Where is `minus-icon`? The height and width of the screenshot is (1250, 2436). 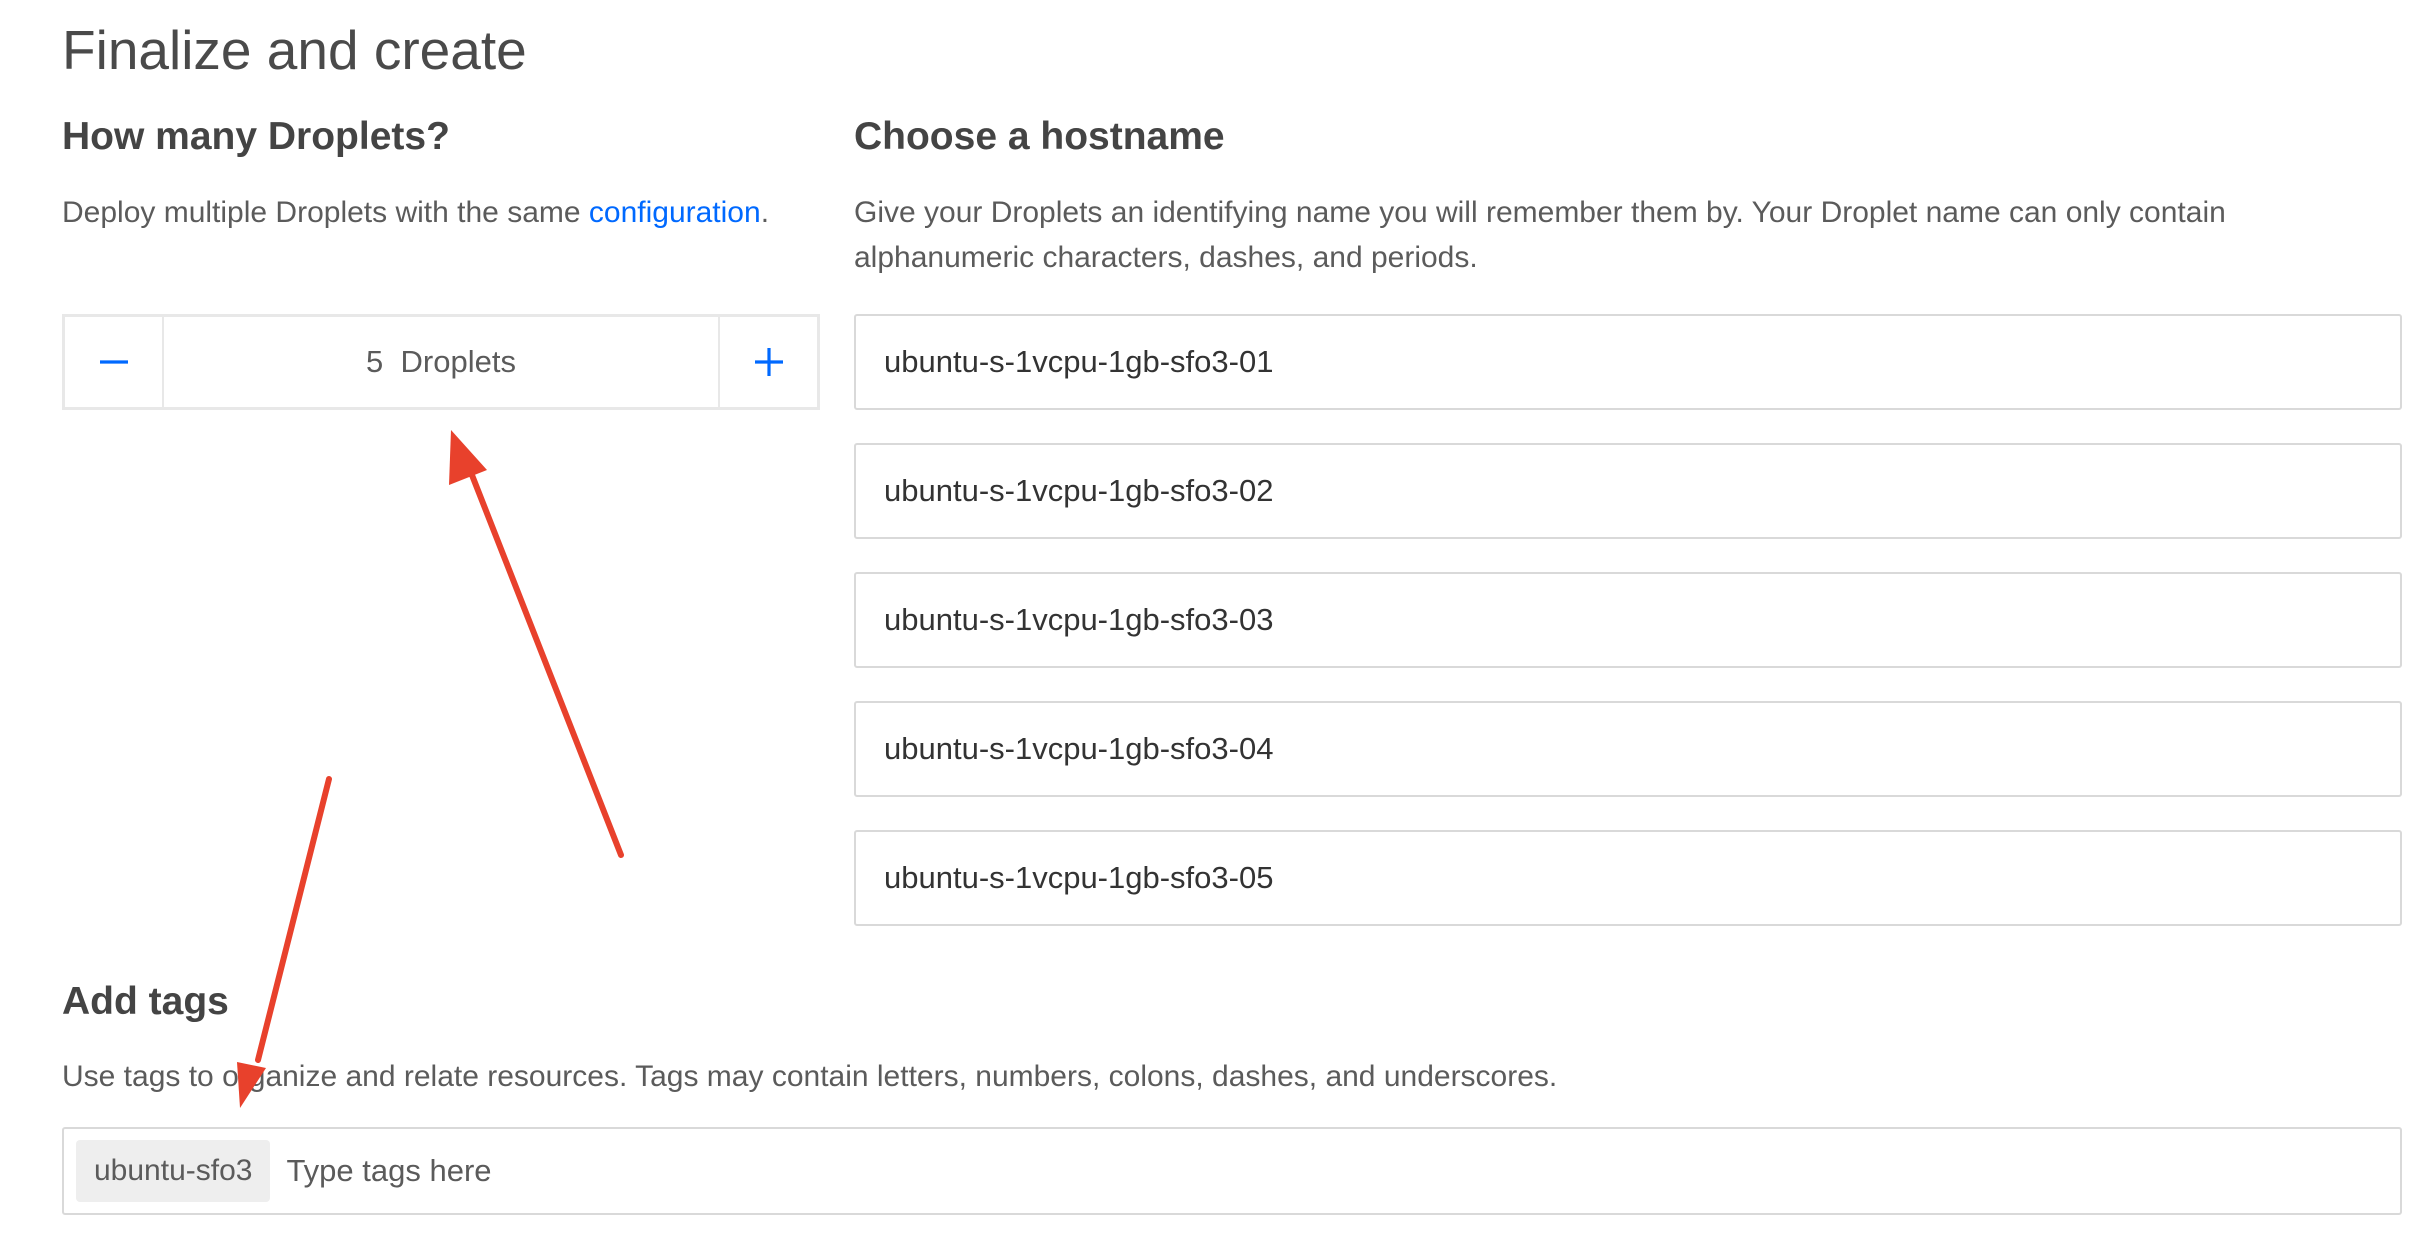
minus-icon is located at coordinates (113, 362).